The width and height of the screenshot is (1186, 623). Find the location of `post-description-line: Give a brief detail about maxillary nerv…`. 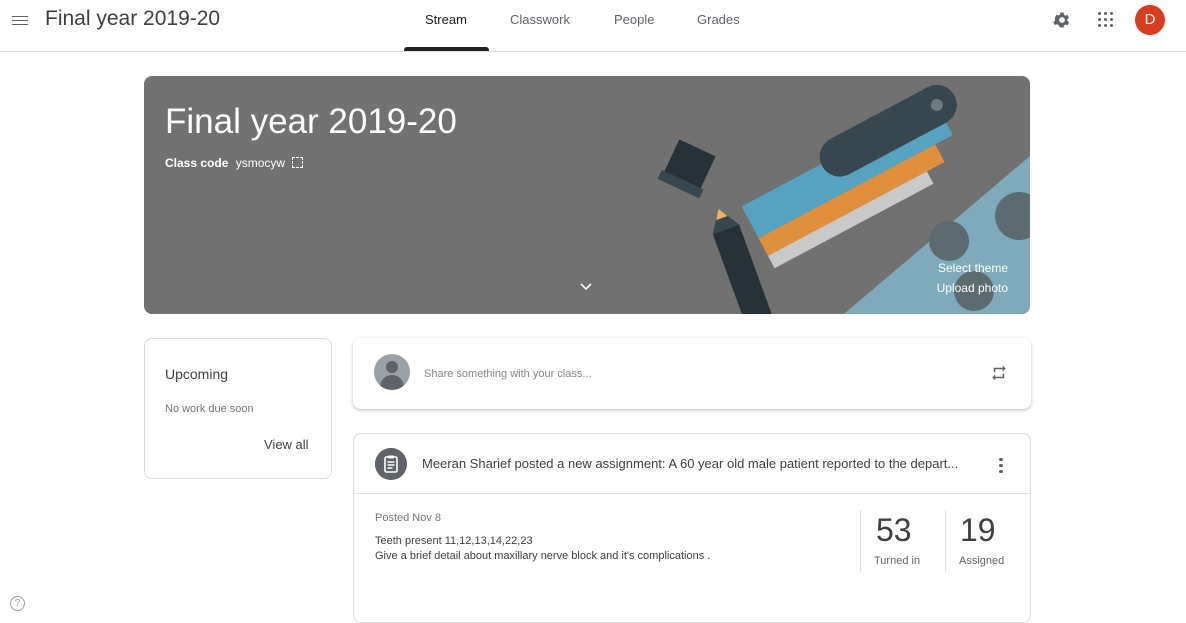

post-description-line: Give a brief detail about maxillary nerv… is located at coordinates (543, 556).